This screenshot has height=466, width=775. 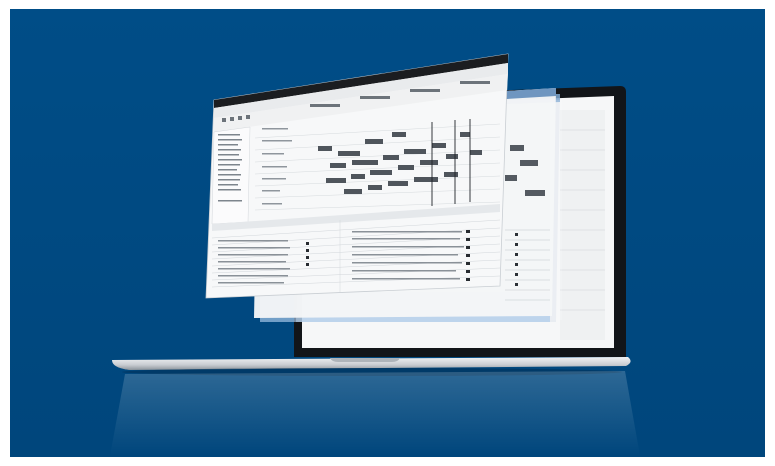 I want to click on window-stack-glow, so click(x=556, y=210).